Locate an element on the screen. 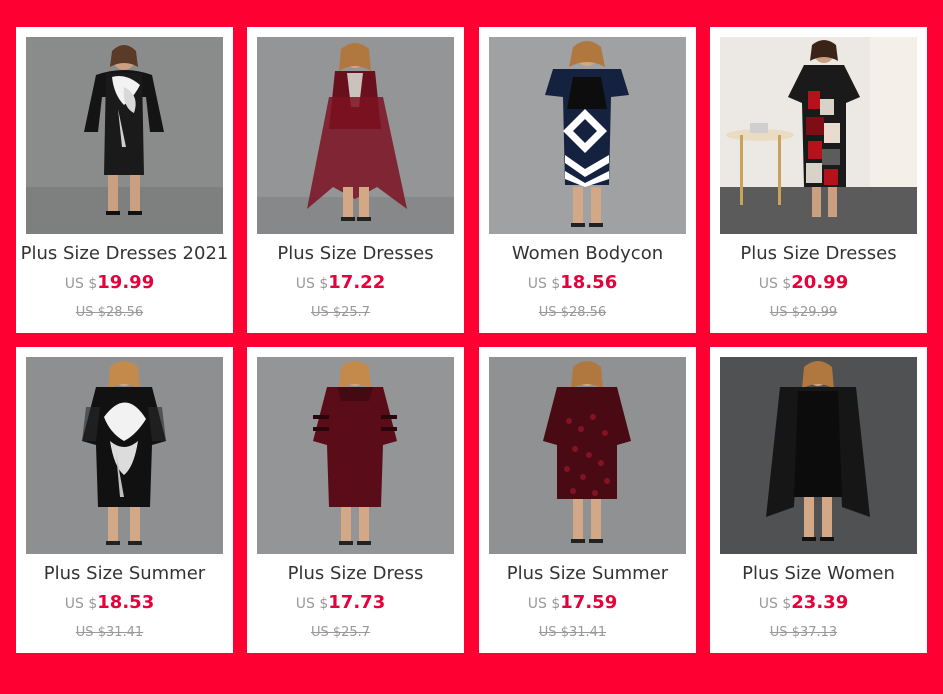 The image size is (943, 694). original-price: US $37.13 is located at coordinates (803, 632).